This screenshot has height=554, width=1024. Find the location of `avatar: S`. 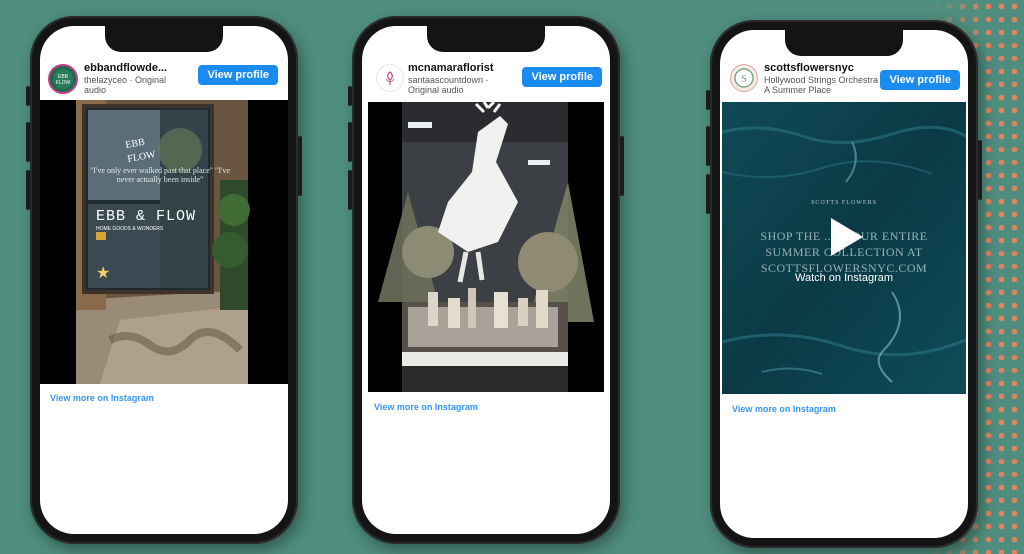

avatar: S is located at coordinates (744, 78).